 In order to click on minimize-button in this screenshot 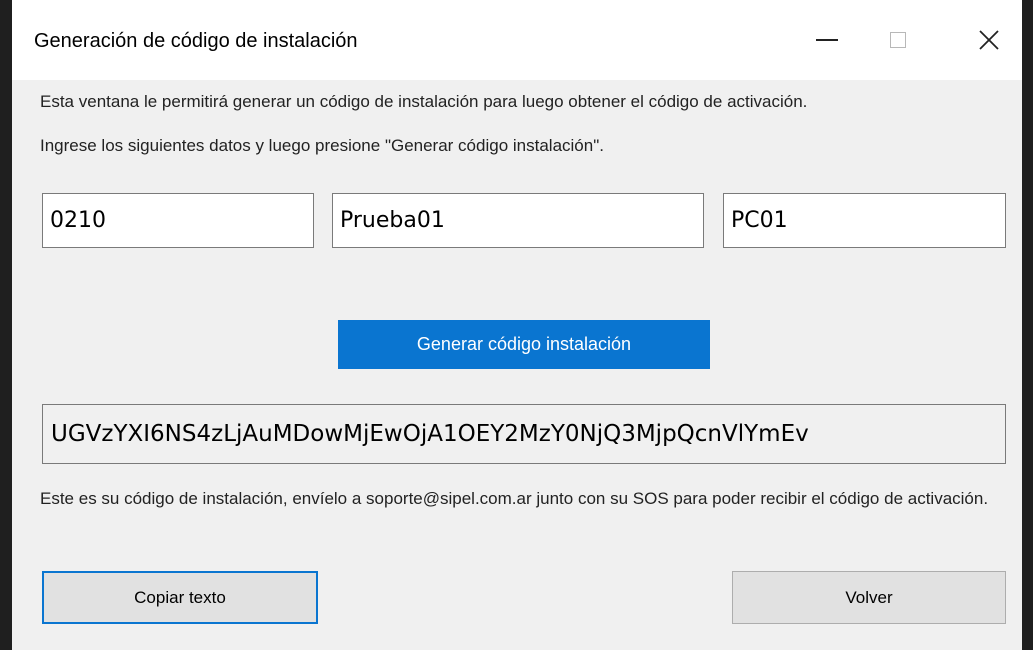, I will do `click(827, 40)`.